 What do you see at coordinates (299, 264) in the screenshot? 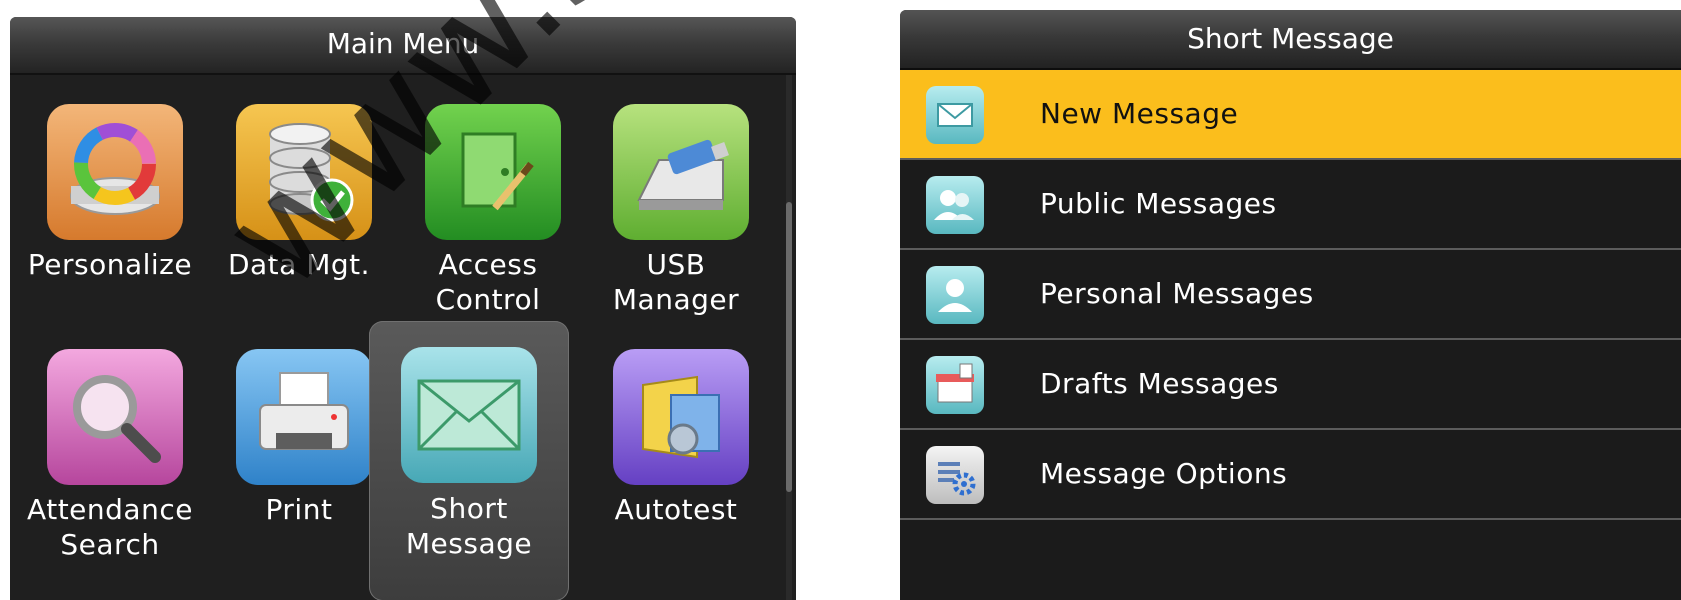
I see `menu-item-label: Data Mgt.` at bounding box center [299, 264].